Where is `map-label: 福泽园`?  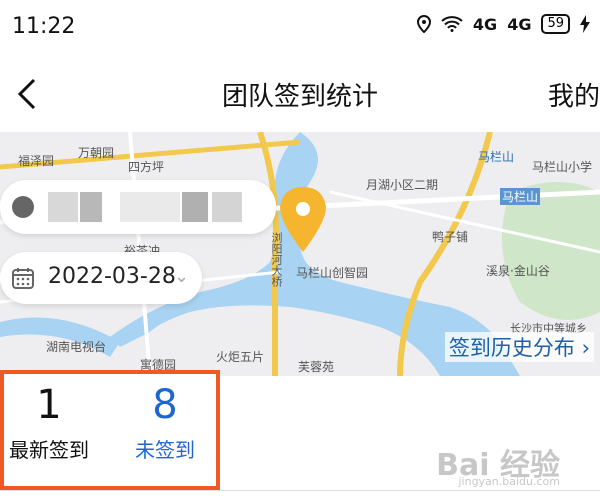
map-label: 福泽园 is located at coordinates (36, 161).